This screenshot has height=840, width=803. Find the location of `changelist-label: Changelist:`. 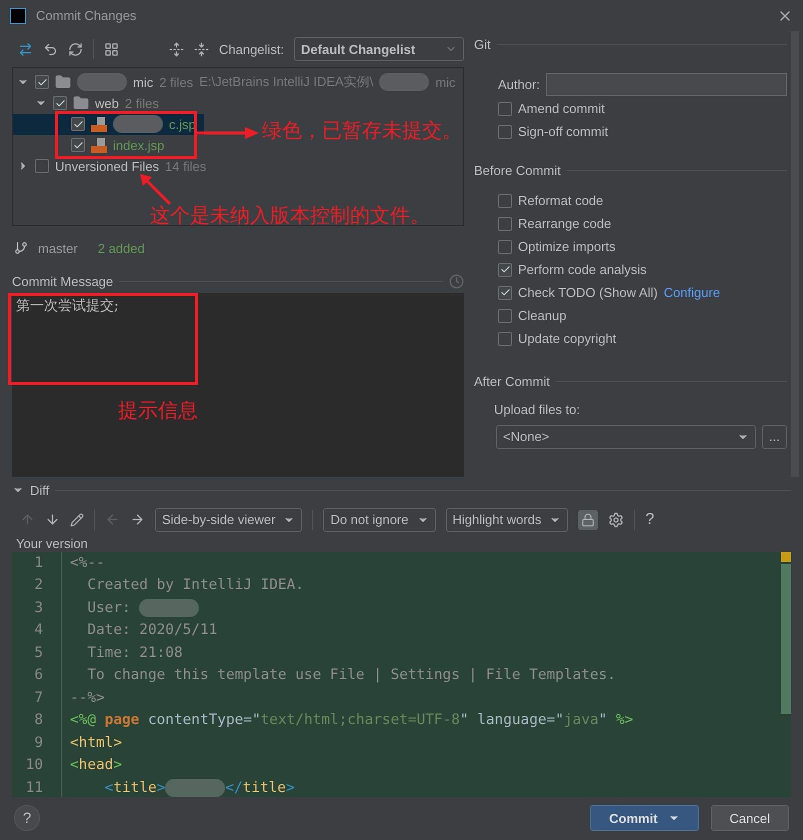

changelist-label: Changelist: is located at coordinates (251, 49).